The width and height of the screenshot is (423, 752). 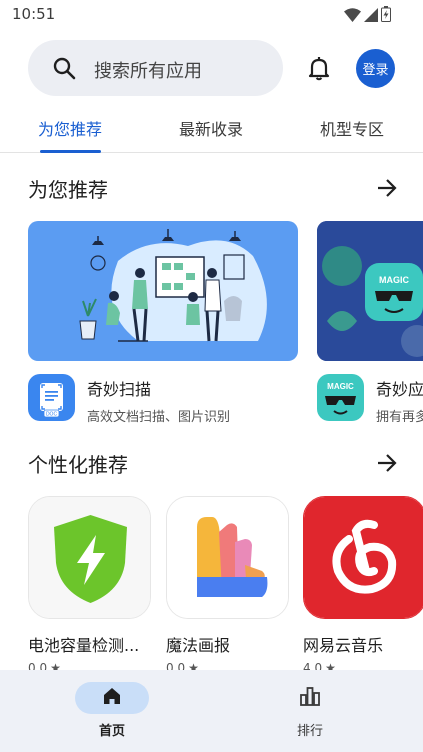 I want to click on magic-app-icon: MAGIC, so click(x=340, y=397).